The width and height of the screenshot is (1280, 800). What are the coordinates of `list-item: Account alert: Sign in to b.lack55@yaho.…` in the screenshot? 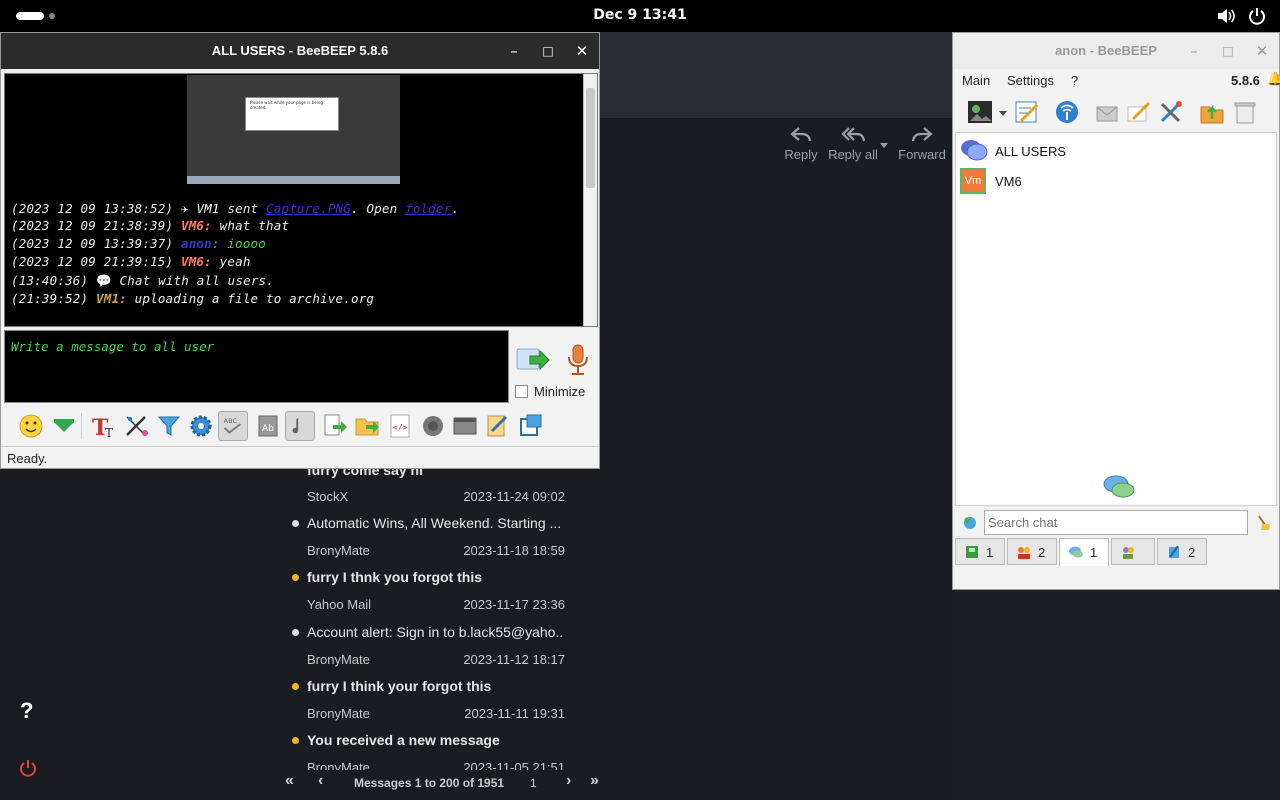 It's located at (440, 634).